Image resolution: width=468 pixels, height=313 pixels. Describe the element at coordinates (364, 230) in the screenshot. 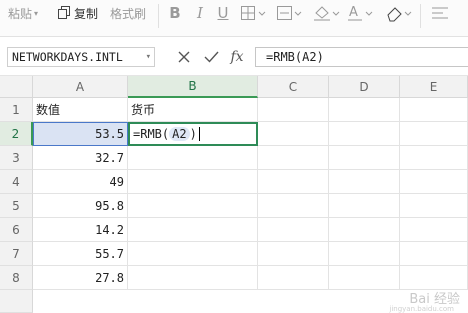

I see `cell-d6` at that location.